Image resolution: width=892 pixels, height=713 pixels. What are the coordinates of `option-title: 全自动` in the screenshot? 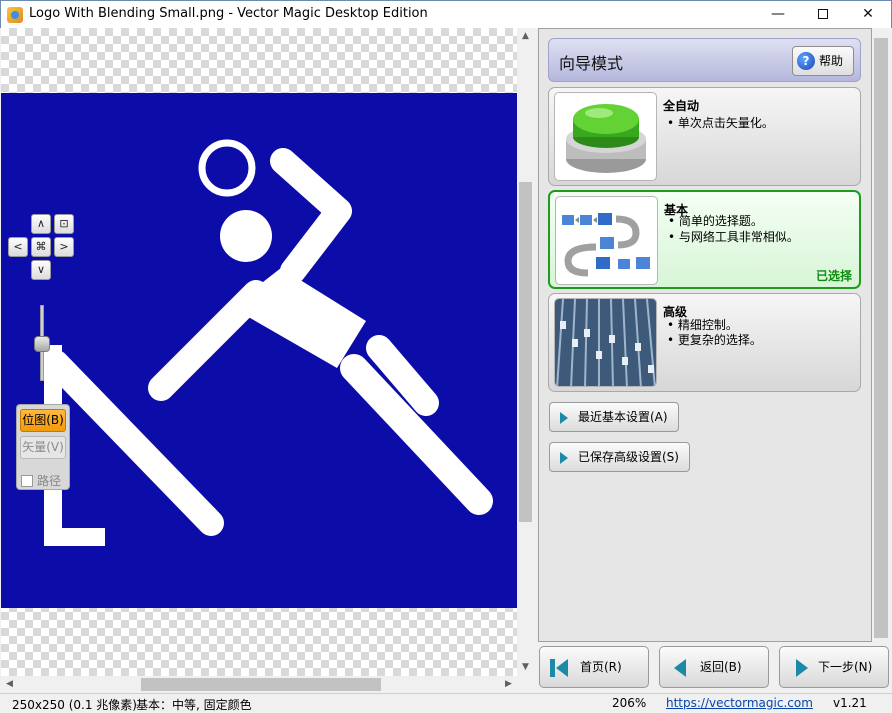 It's located at (681, 106).